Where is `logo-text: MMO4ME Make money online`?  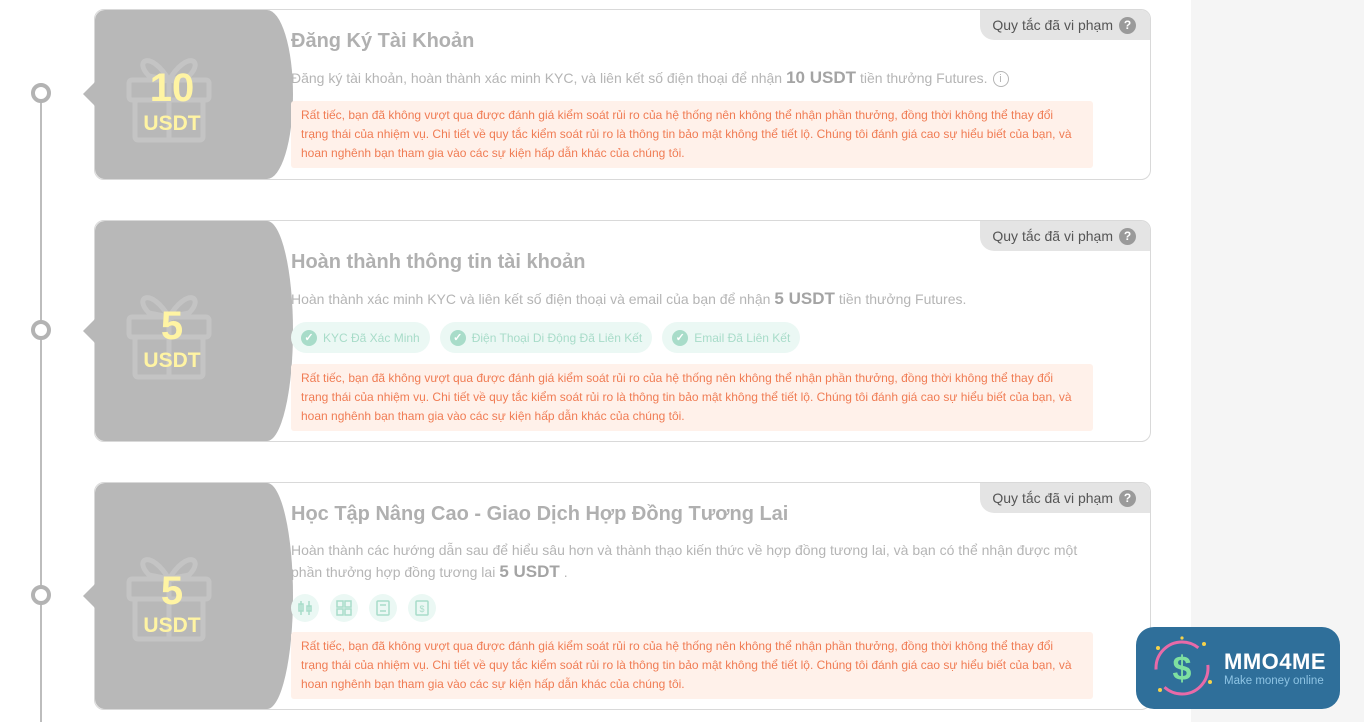
logo-text: MMO4ME Make money online is located at coordinates (1275, 668).